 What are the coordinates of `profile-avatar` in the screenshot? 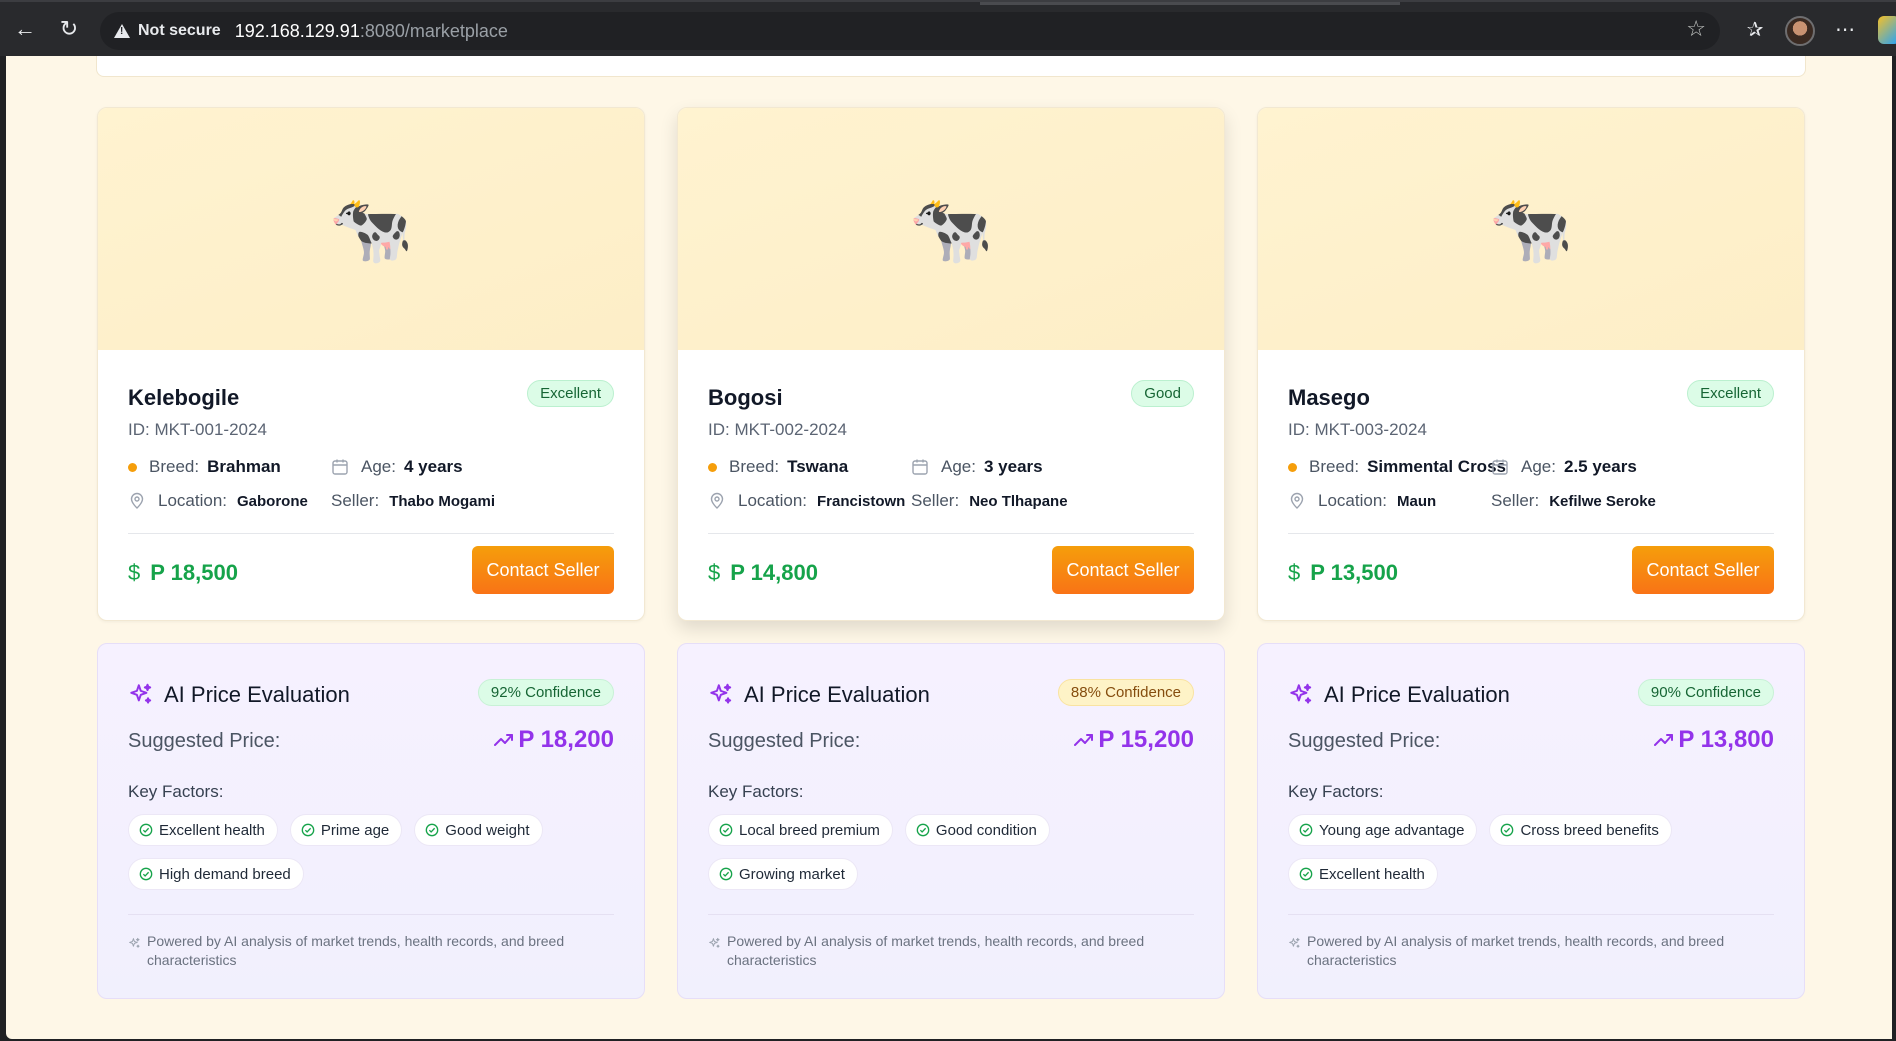 It's located at (1800, 31).